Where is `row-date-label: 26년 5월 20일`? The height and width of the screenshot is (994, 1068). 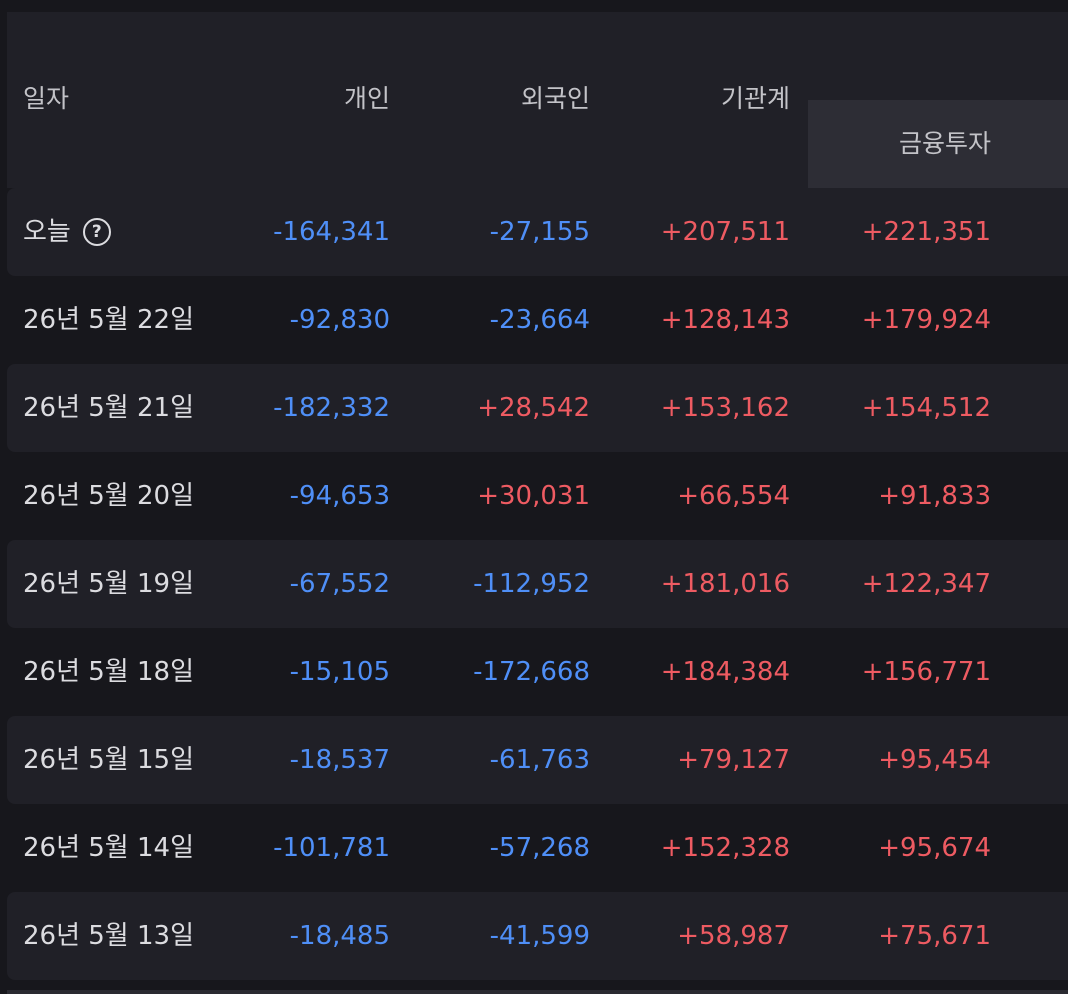 row-date-label: 26년 5월 20일 is located at coordinates (108, 496).